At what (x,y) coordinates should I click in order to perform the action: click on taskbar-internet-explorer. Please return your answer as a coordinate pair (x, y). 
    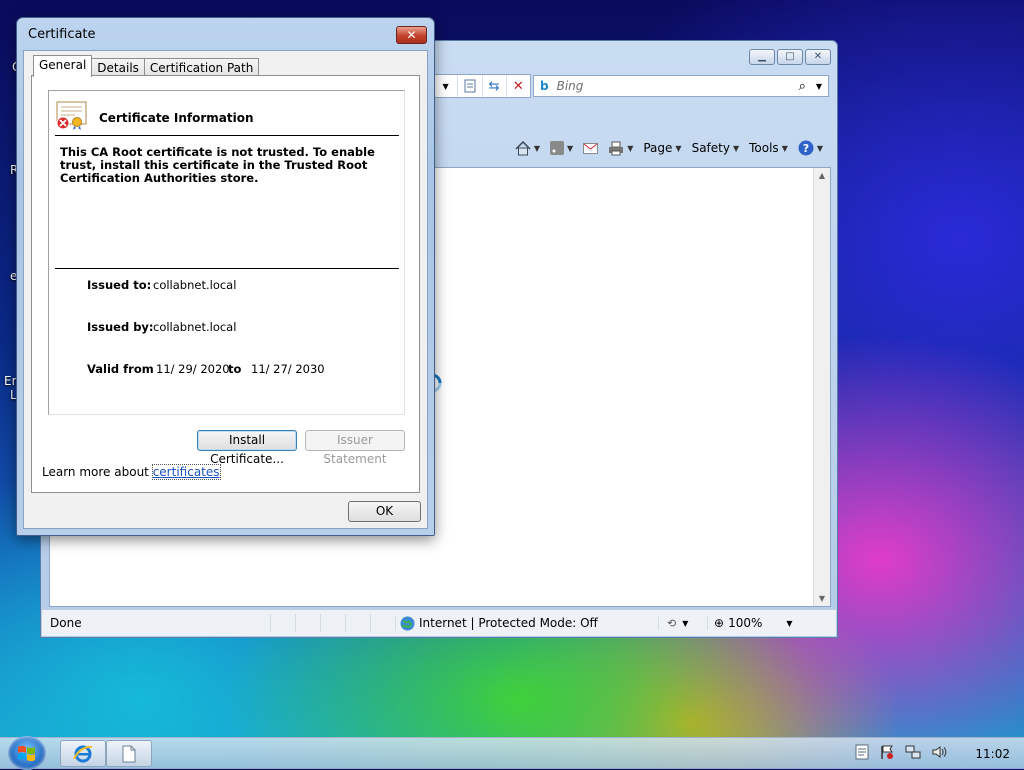
    Looking at the image, I should click on (83, 753).